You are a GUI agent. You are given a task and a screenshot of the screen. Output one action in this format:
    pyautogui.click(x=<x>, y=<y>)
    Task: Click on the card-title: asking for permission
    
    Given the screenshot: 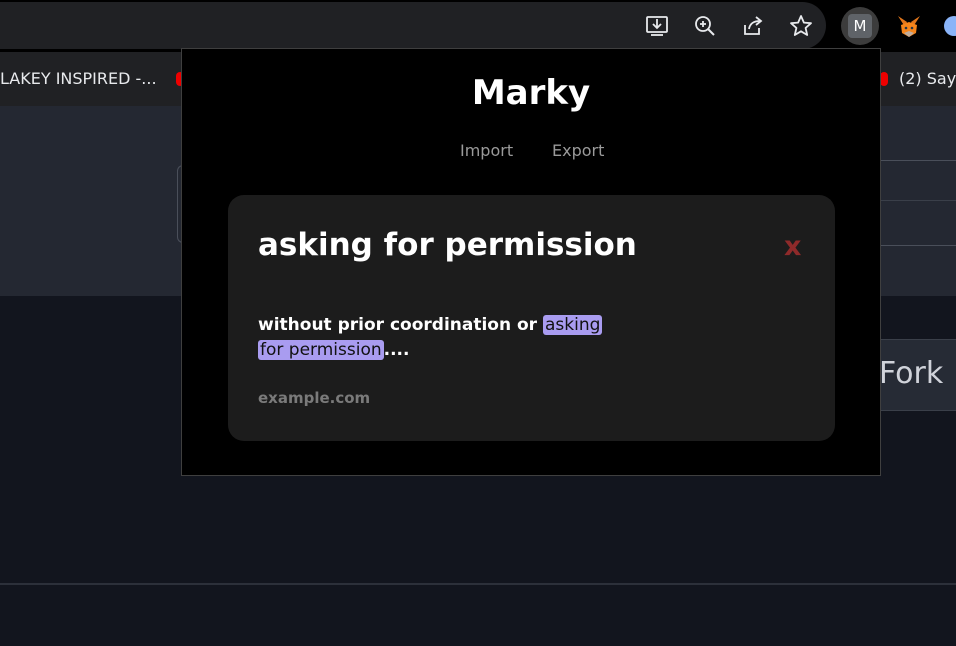 What is the action you would take?
    pyautogui.click(x=447, y=245)
    